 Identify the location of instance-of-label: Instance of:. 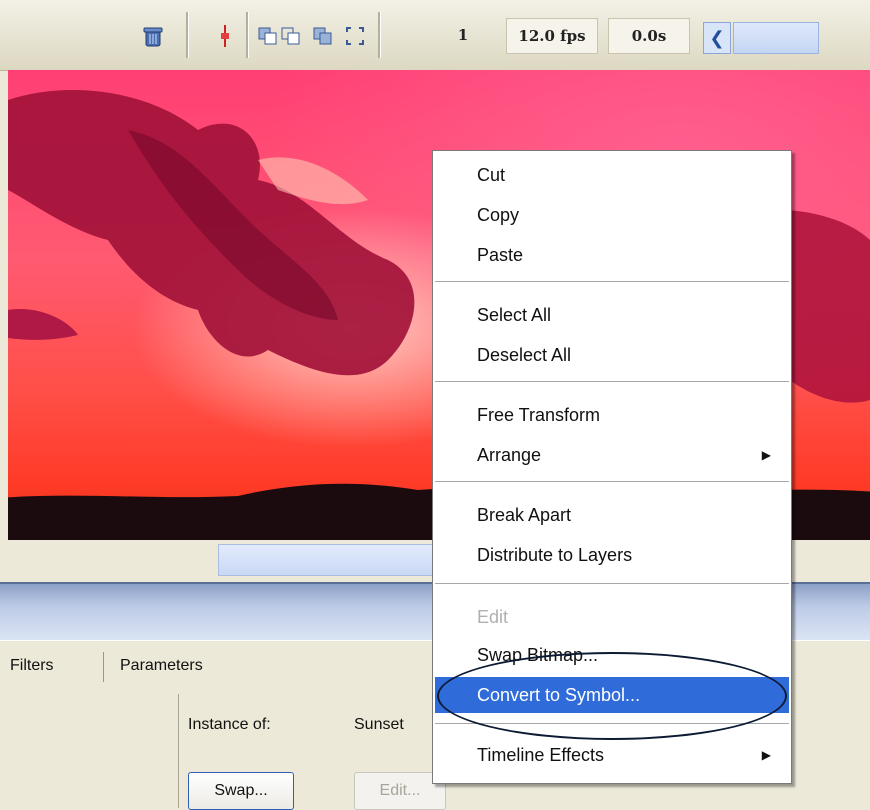
(229, 724).